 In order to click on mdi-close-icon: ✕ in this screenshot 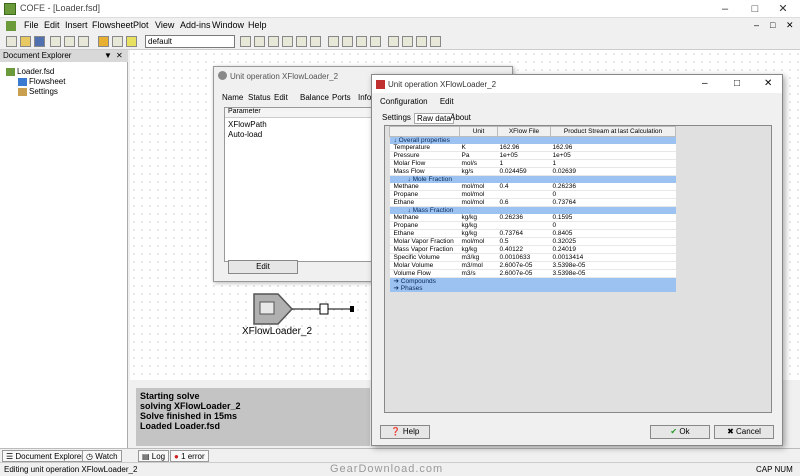, I will do `click(790, 25)`.